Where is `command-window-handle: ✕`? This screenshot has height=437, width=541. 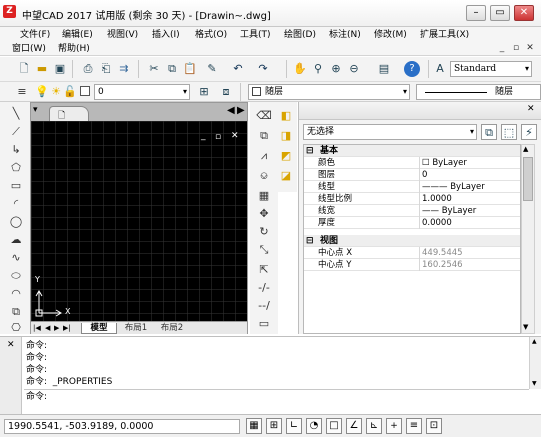
command-window-handle: ✕ is located at coordinates (11, 376).